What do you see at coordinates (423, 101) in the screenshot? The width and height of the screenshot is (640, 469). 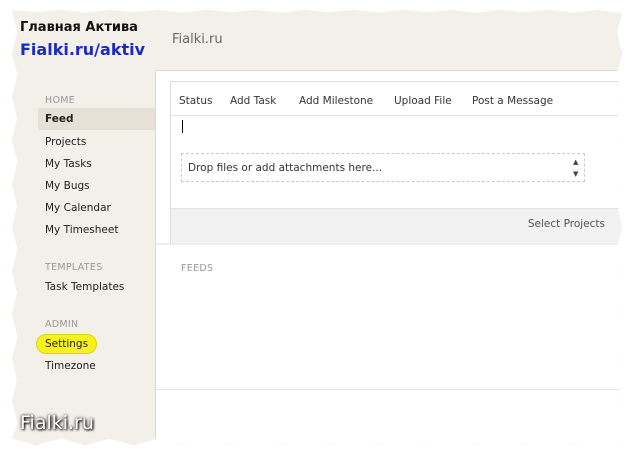 I see `tab-upload-file: Upload File` at bounding box center [423, 101].